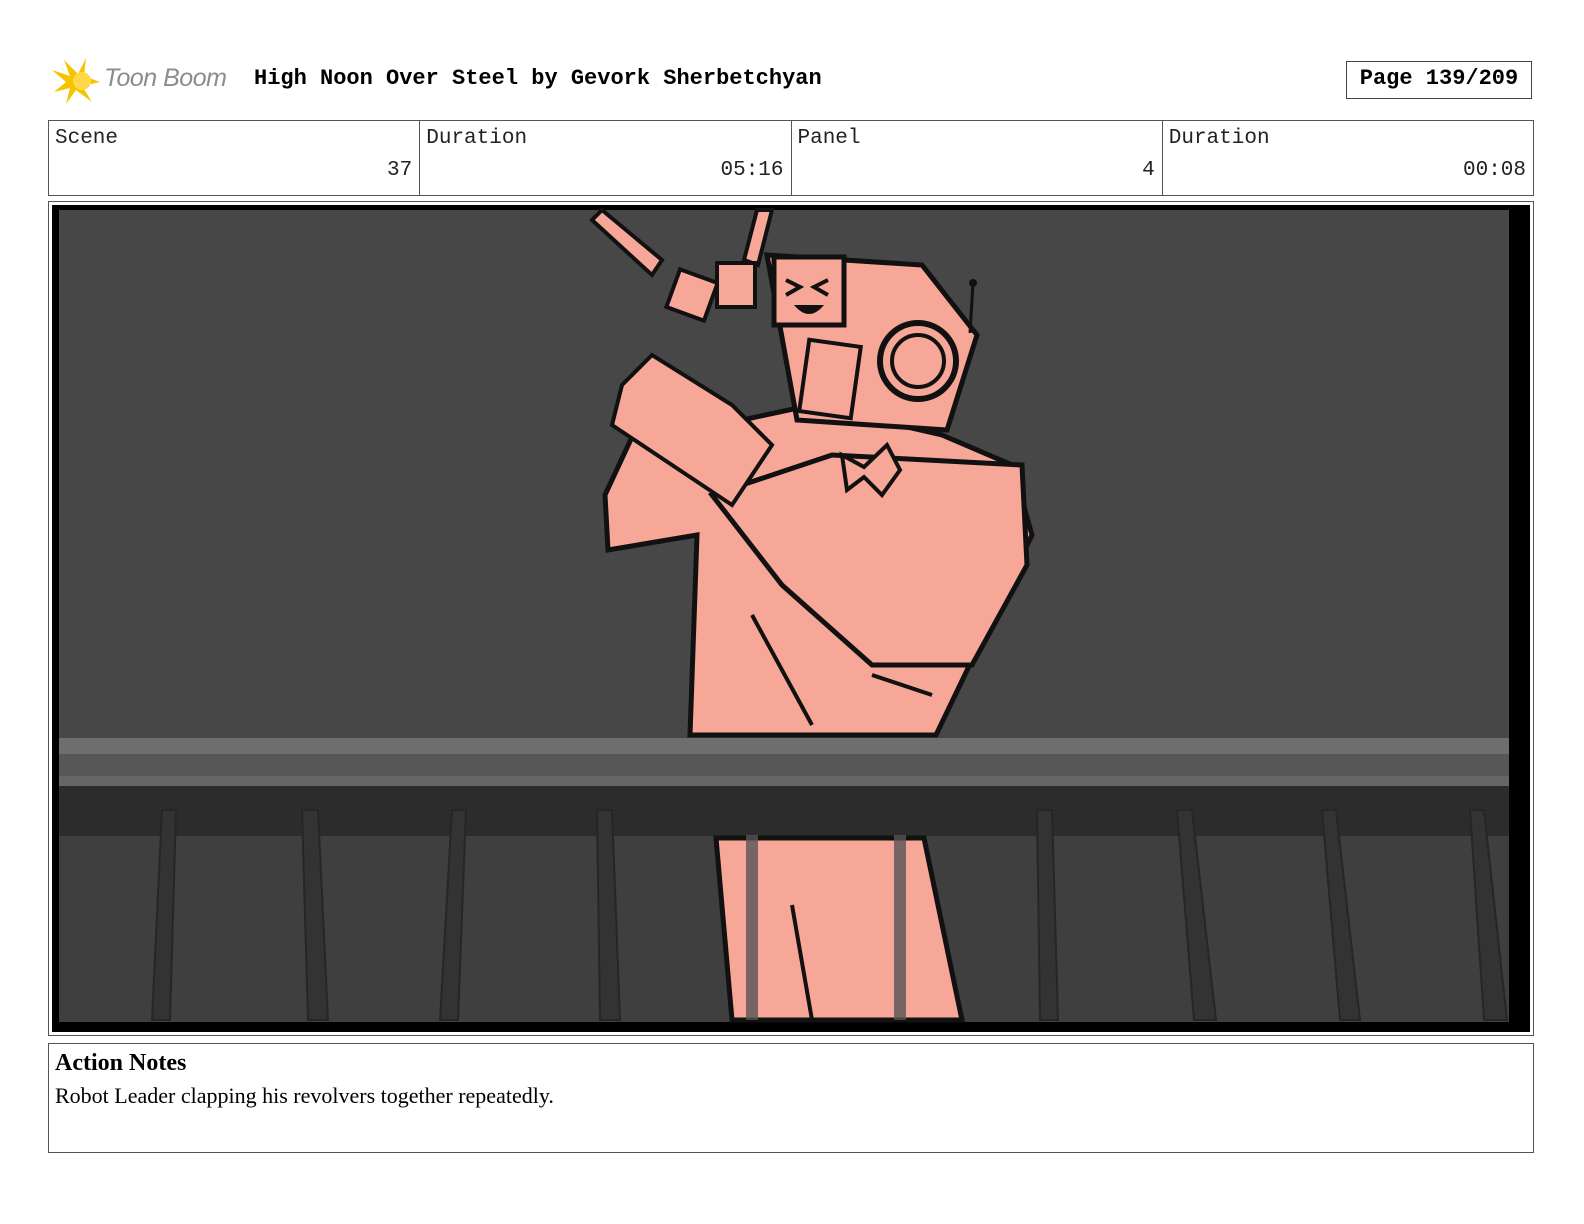 The width and height of the screenshot is (1584, 1224). What do you see at coordinates (1348, 158) in the screenshot?
I see `panel-duration-cell: Duration 00:08` at bounding box center [1348, 158].